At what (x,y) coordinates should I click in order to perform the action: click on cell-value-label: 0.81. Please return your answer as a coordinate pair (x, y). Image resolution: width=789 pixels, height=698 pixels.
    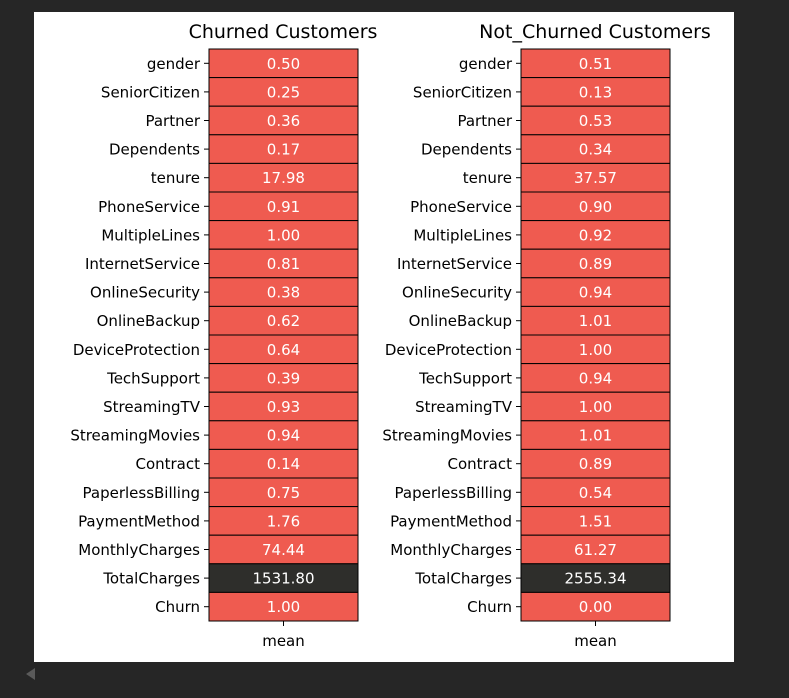
    Looking at the image, I should click on (283, 264).